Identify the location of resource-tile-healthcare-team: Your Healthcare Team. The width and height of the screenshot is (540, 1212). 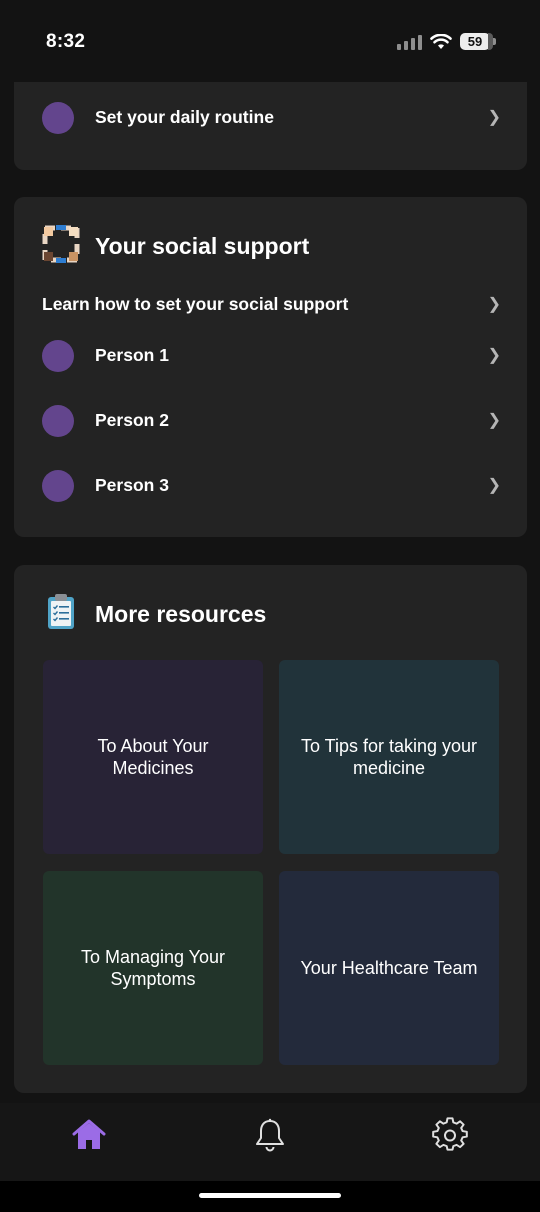
(389, 968).